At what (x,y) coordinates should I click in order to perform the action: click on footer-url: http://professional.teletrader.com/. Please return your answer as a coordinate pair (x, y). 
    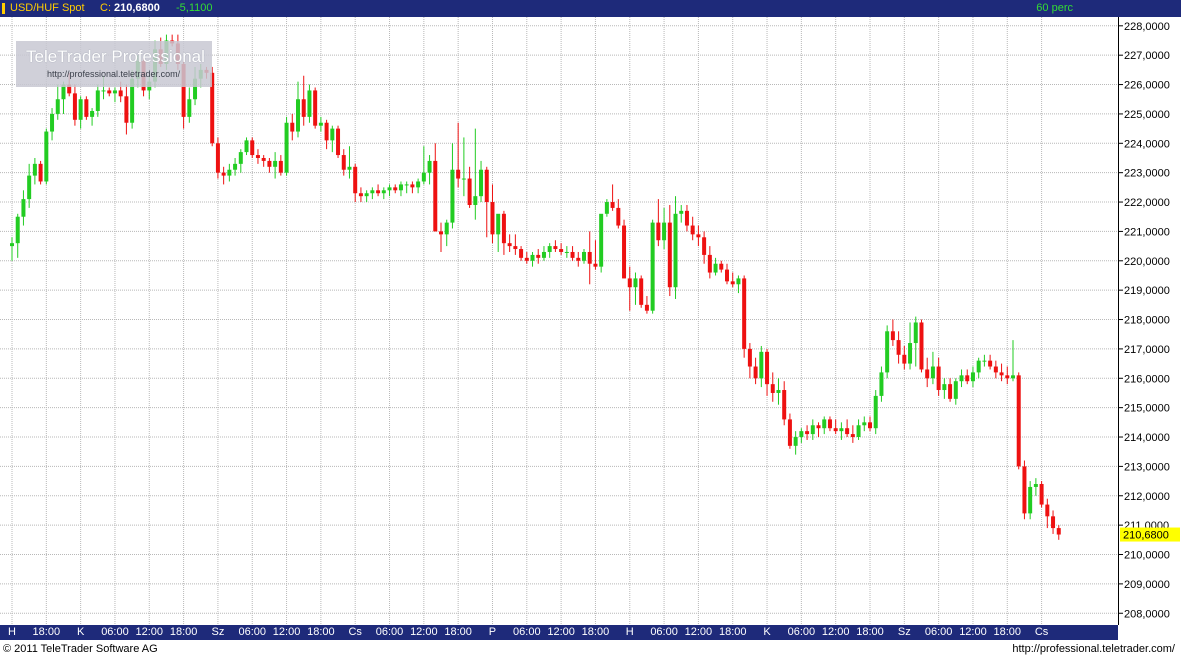
    Looking at the image, I should click on (1093, 649).